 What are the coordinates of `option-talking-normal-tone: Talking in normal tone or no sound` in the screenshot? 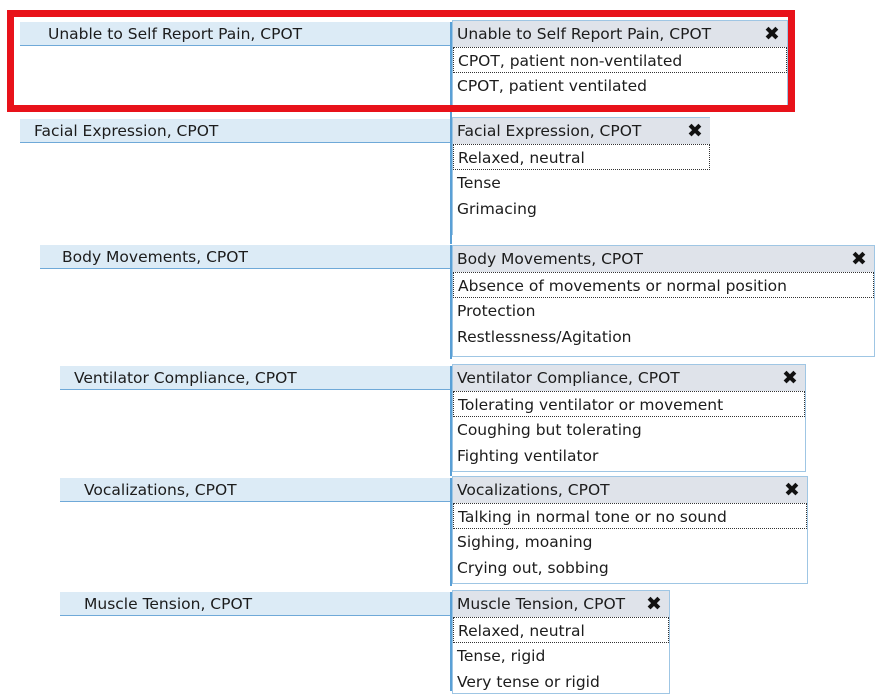 It's located at (630, 516).